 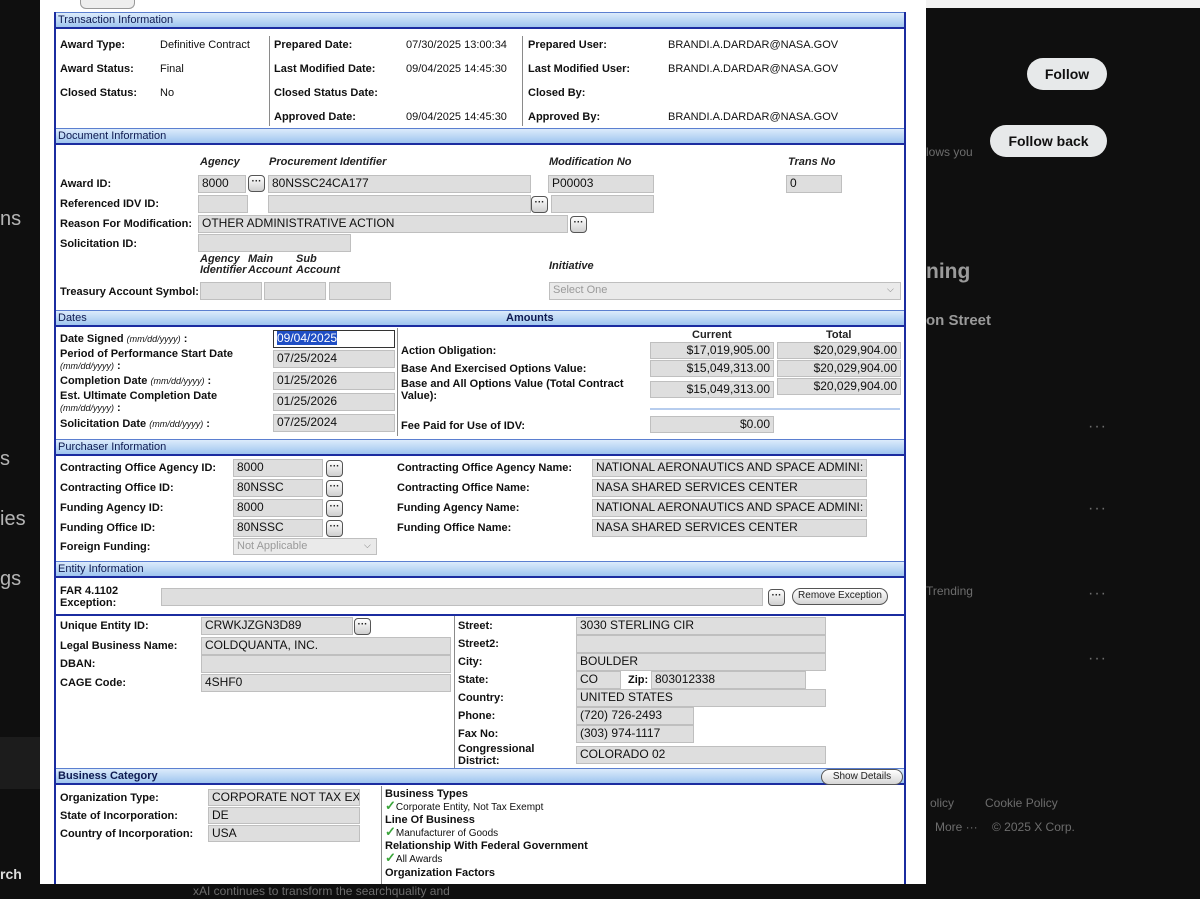 I want to click on solicitation-date-label: Solicitation Date (mm/dd/yyyy) :, so click(x=135, y=424).